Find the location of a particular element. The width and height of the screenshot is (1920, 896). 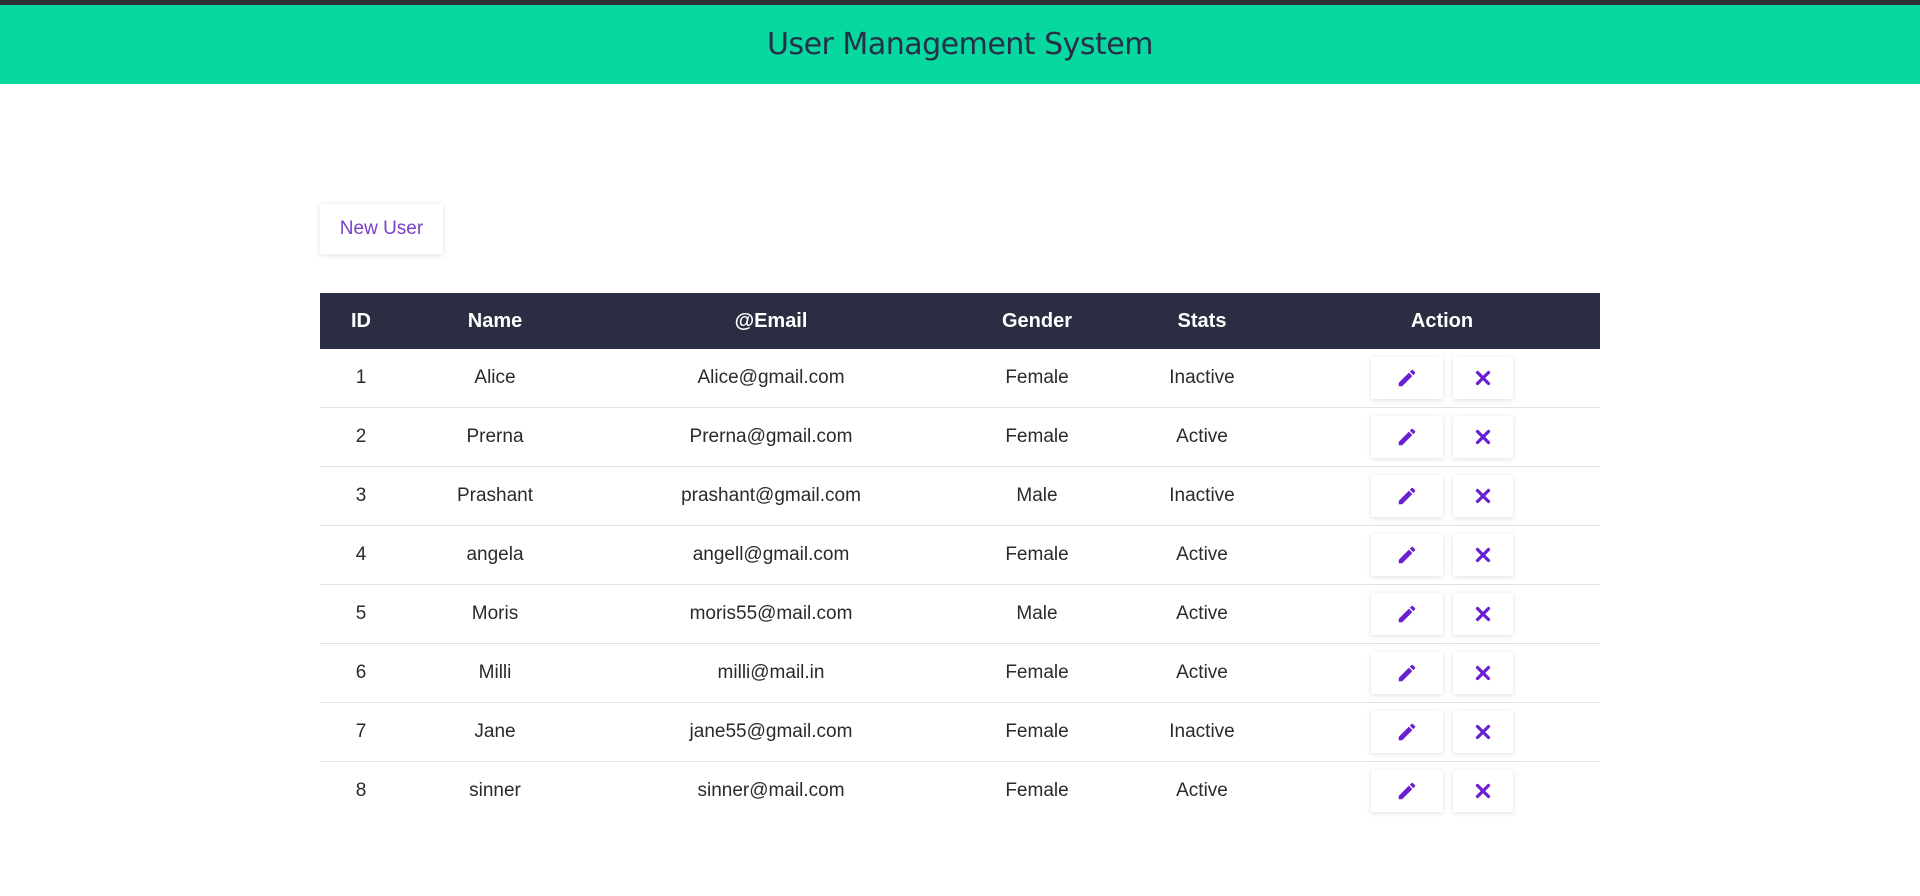

table-row: 1 Alice Alice@gmail.com Female Inactive is located at coordinates (960, 378).